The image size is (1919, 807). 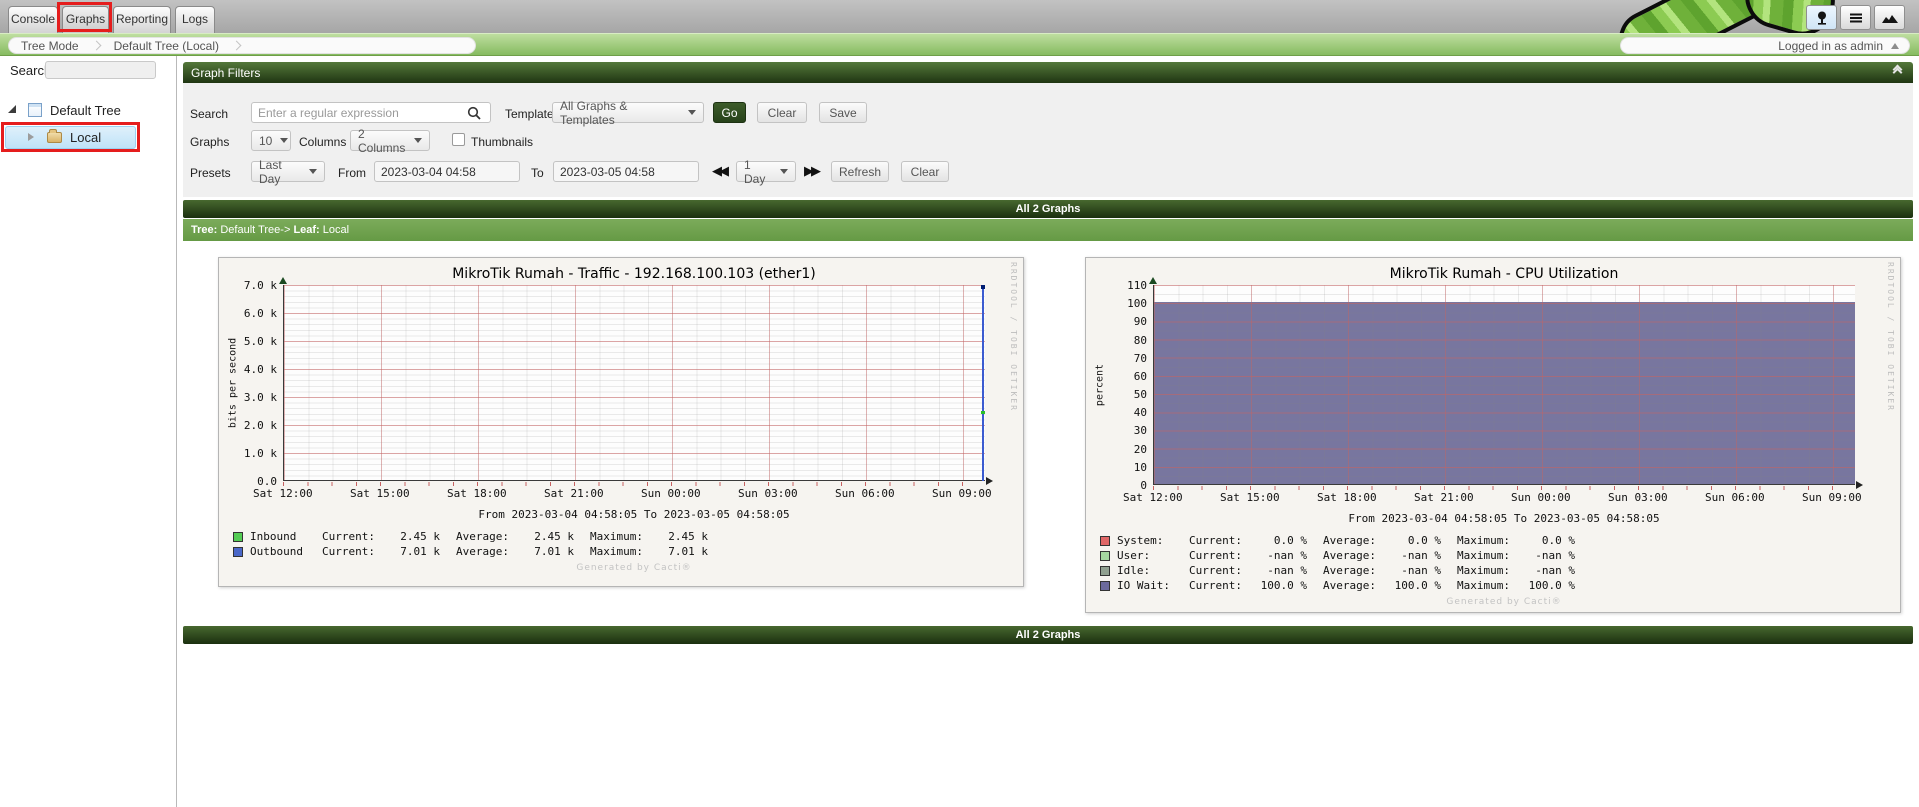 I want to click on all-graphs-bar-top: All 2 Graphs, so click(x=1048, y=209).